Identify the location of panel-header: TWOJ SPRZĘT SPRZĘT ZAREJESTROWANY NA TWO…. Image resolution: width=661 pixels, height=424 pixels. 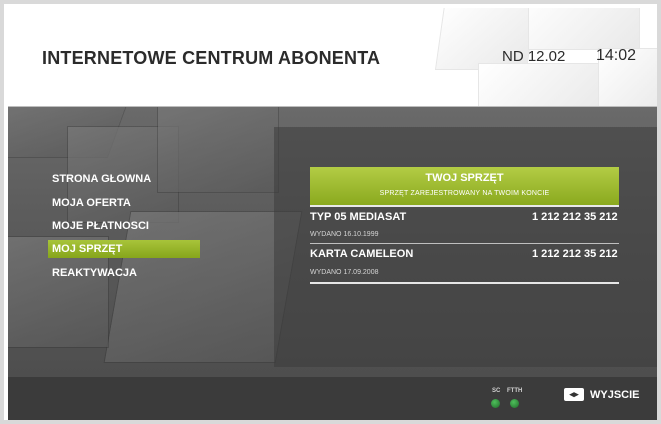
(464, 187).